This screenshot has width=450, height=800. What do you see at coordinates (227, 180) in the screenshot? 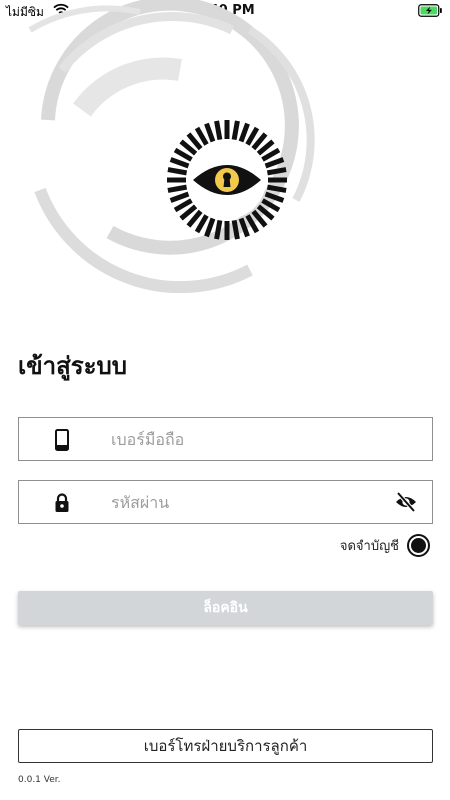
I see `eye-keyhole-logo` at bounding box center [227, 180].